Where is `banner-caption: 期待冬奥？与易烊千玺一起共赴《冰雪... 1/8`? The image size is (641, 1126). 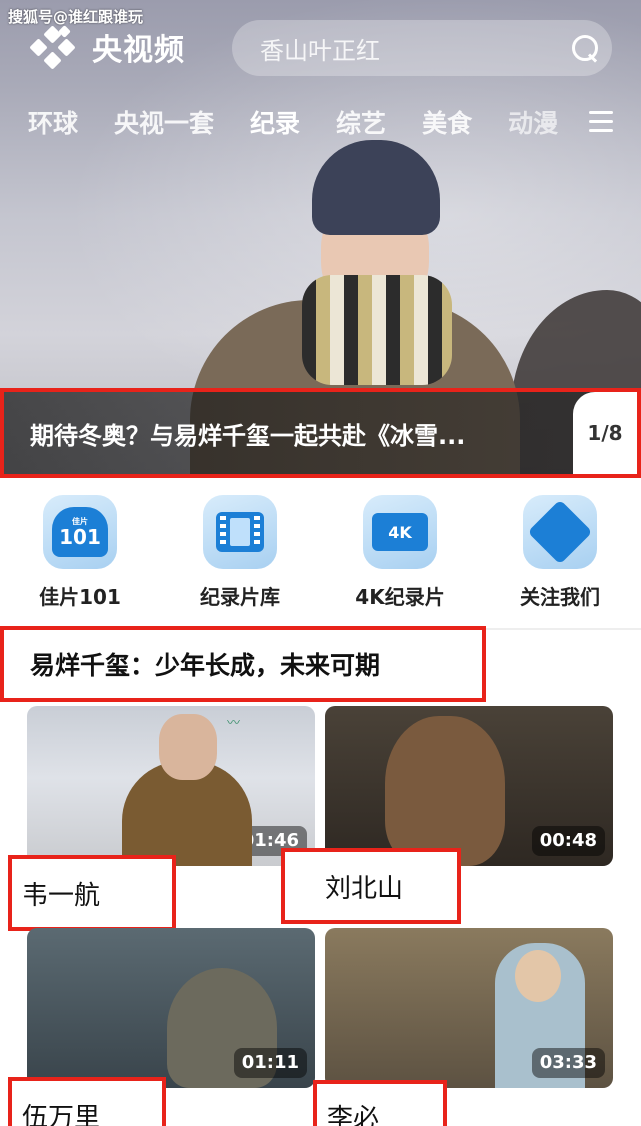
banner-caption: 期待冬奥？与易烊千玺一起共赴《冰雪... 1/8 is located at coordinates (320, 433).